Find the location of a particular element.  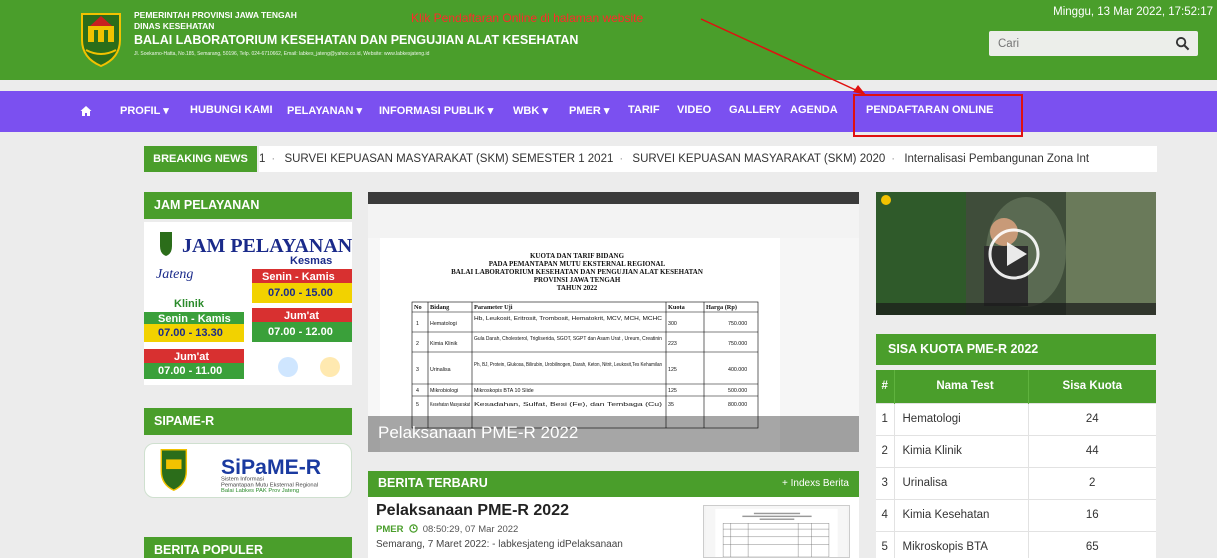

banner-jumat-r: Jum'at is located at coordinates (301, 316).